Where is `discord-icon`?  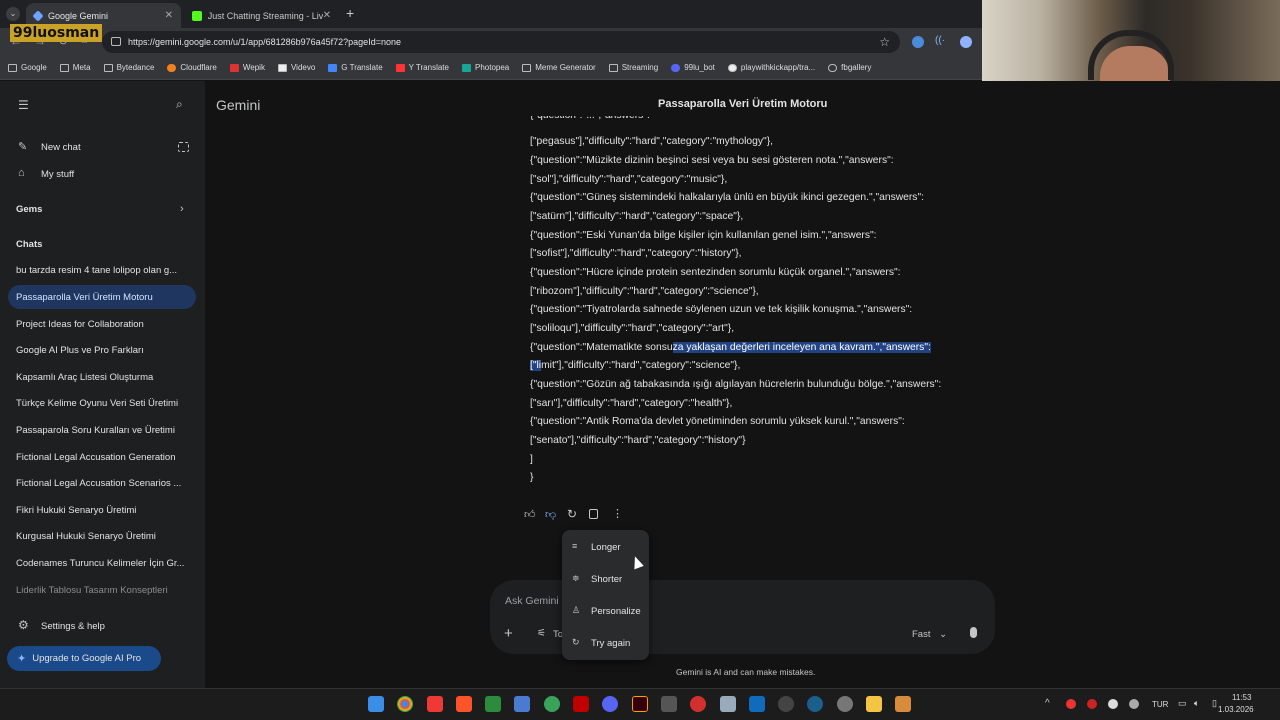 discord-icon is located at coordinates (610, 704).